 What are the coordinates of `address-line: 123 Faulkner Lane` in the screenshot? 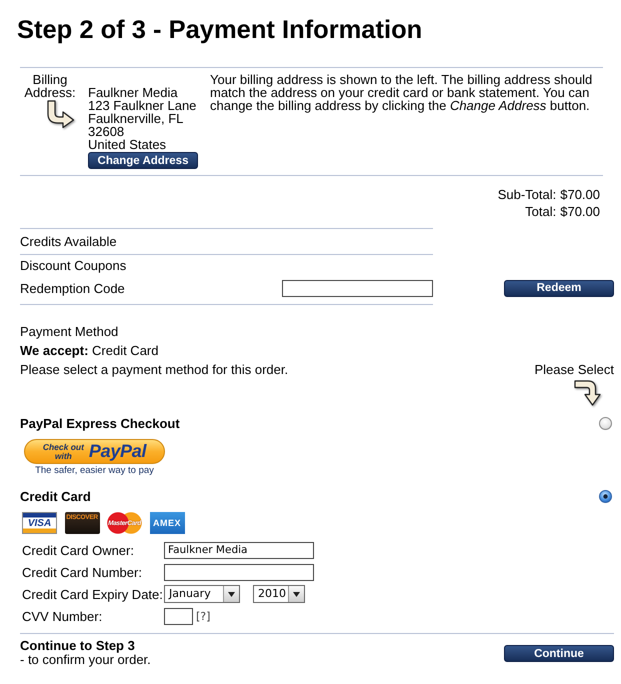 It's located at (142, 105).